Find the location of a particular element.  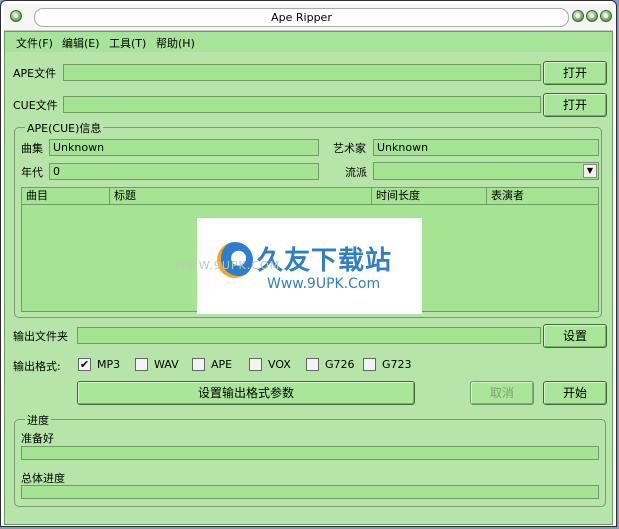

chevron-down-icon: ▼ is located at coordinates (590, 171).